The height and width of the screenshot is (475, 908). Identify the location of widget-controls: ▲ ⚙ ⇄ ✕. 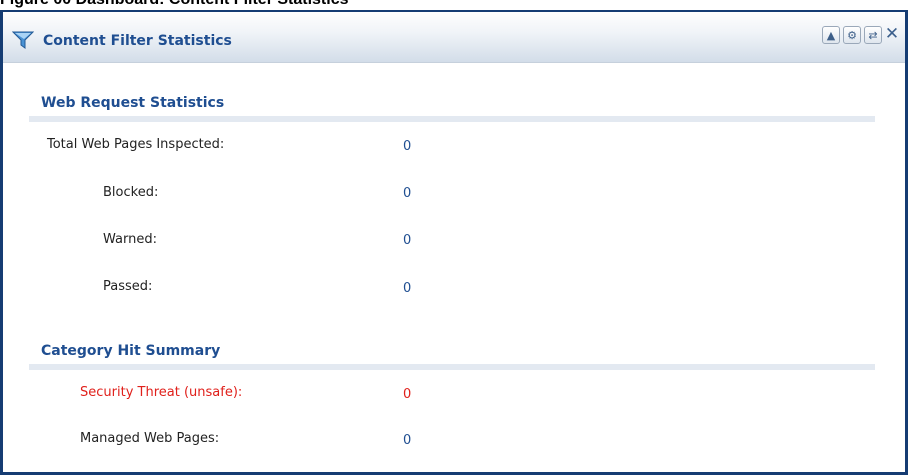
(860, 34).